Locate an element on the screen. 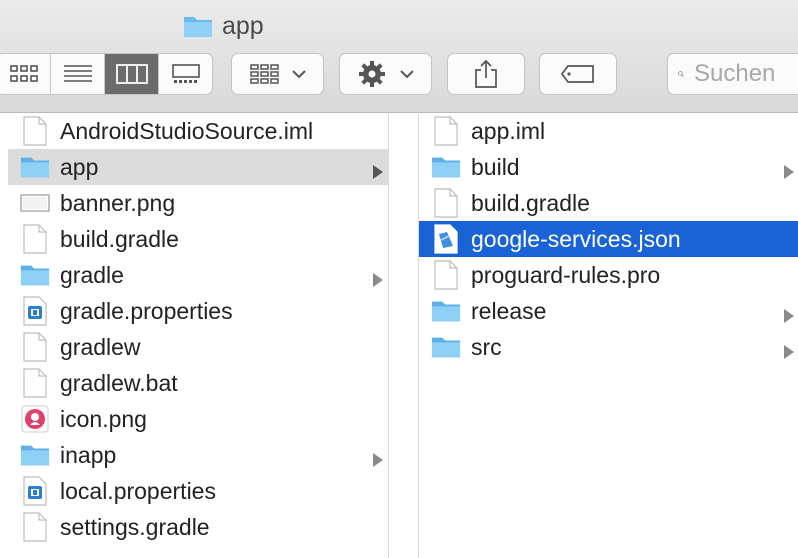  list-view-button is located at coordinates (78, 74).